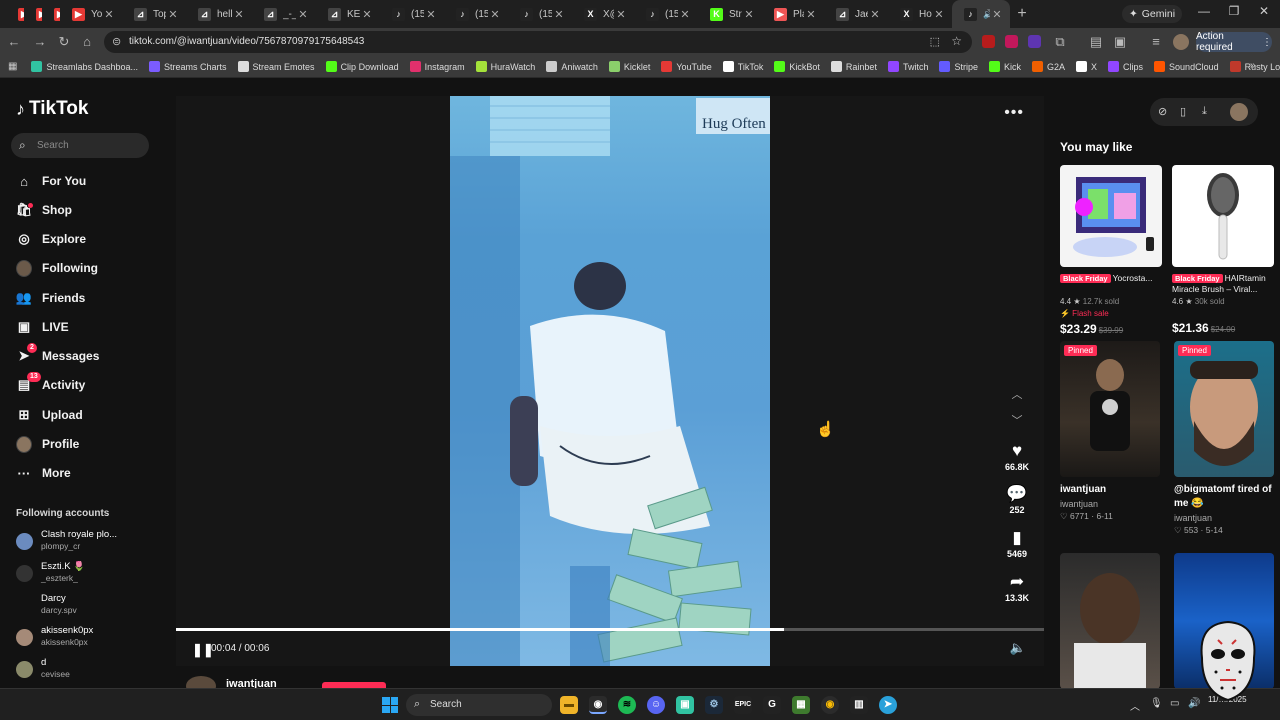  What do you see at coordinates (1125, 66) in the screenshot?
I see `bookmark-item: Clips` at bounding box center [1125, 66].